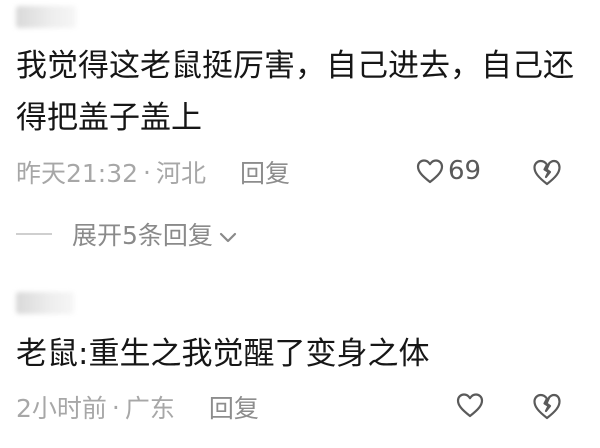 Image resolution: width=600 pixels, height=448 pixels. I want to click on like-button, so click(472, 405).